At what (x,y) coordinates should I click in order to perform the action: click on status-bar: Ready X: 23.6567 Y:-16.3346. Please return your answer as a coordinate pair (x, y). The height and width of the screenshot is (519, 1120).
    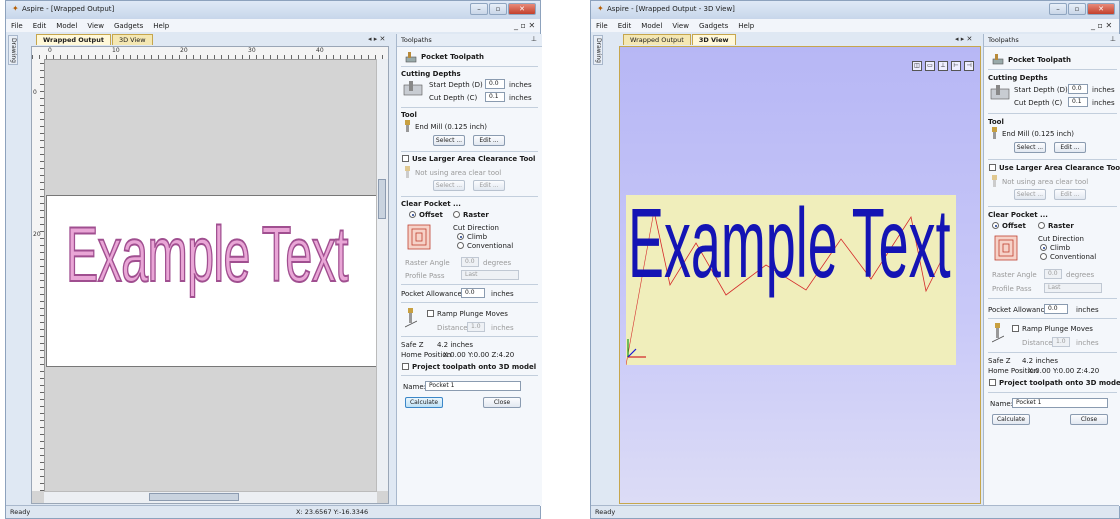
    Looking at the image, I should click on (273, 511).